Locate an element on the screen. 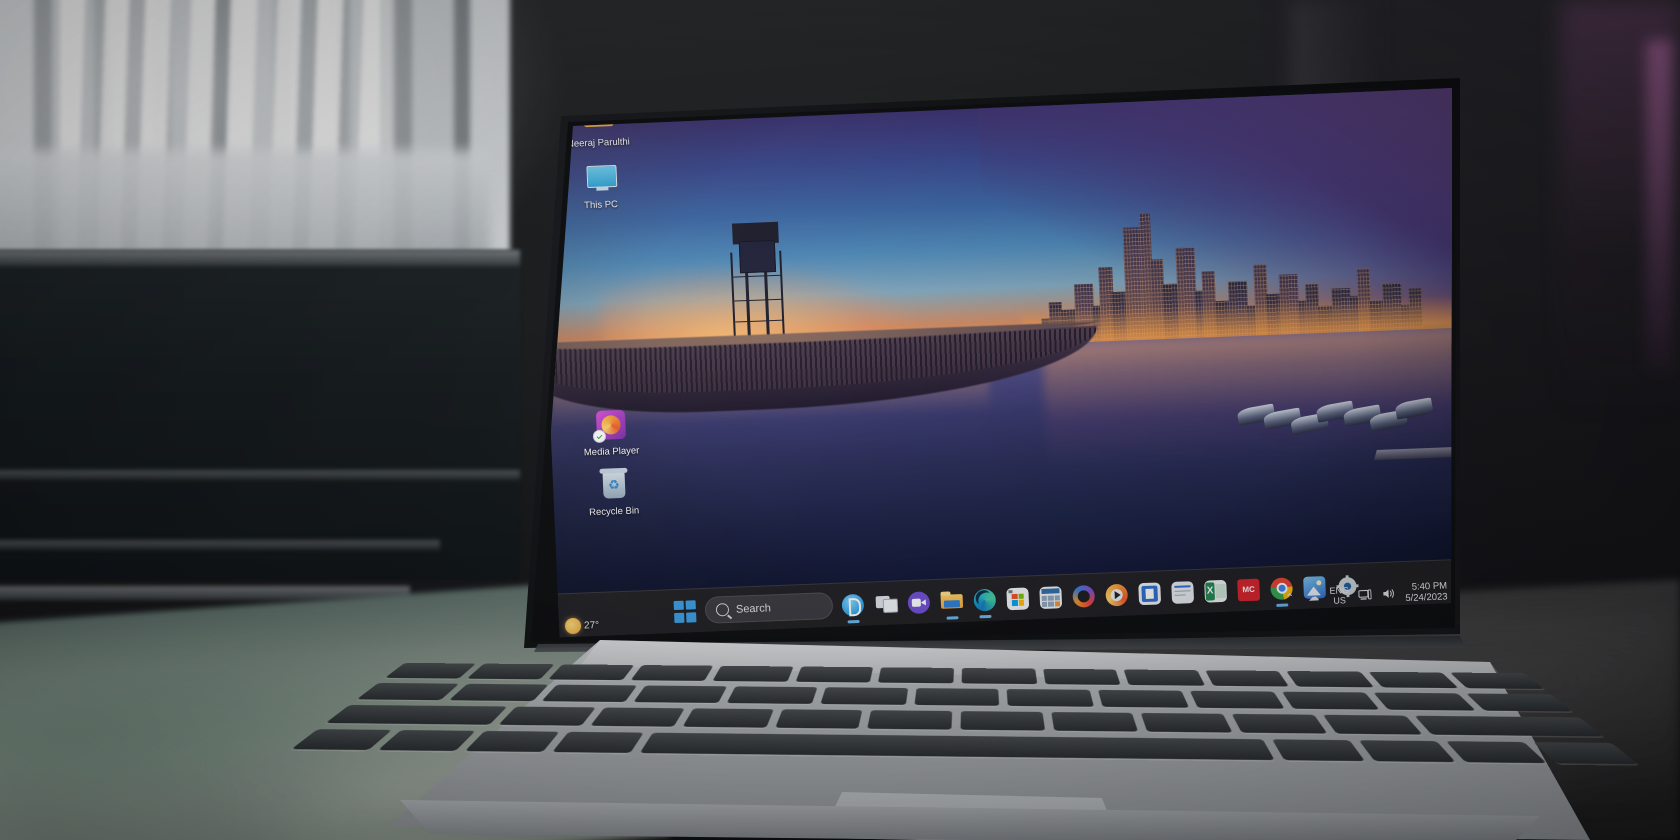 Image resolution: width=1680 pixels, height=840 pixels. excel-icon: X is located at coordinates (1216, 591).